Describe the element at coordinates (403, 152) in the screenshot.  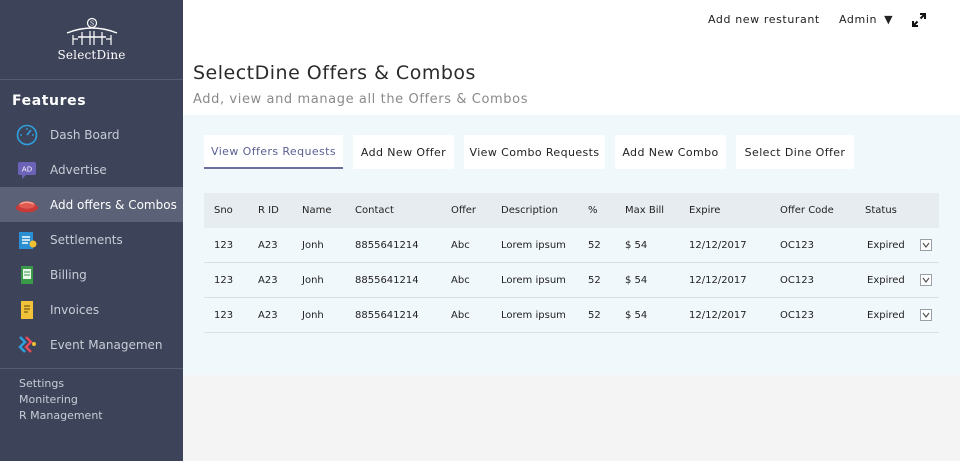
I see `tab-add-new-offer: Add New Offer` at that location.